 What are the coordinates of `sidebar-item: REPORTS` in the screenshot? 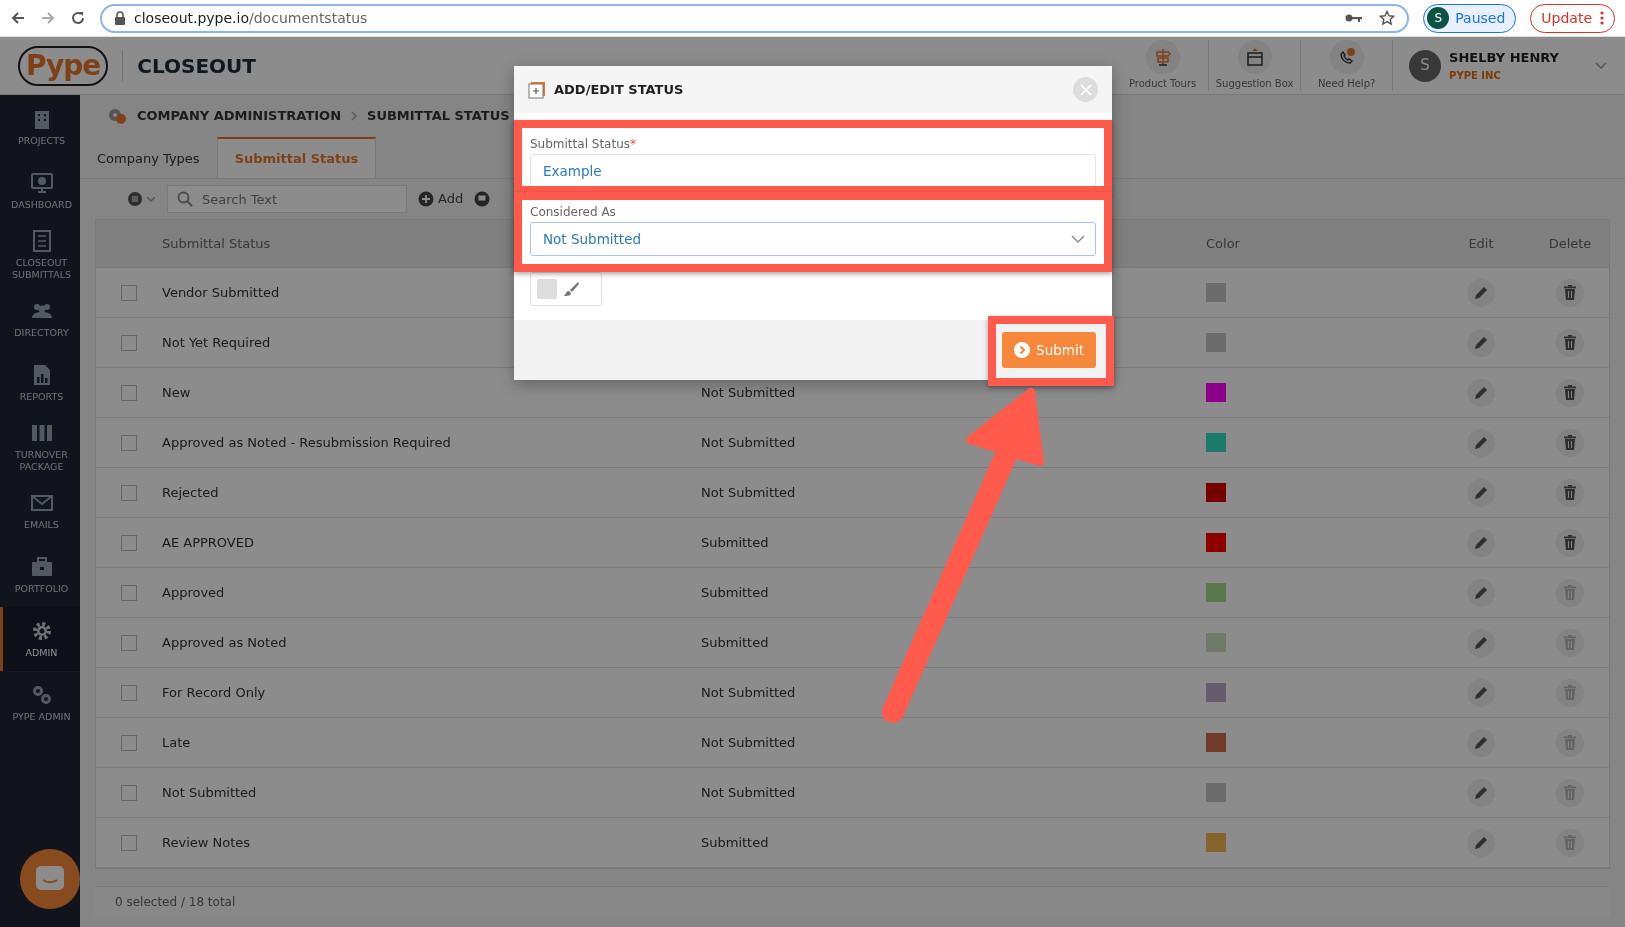 It's located at (40, 383).